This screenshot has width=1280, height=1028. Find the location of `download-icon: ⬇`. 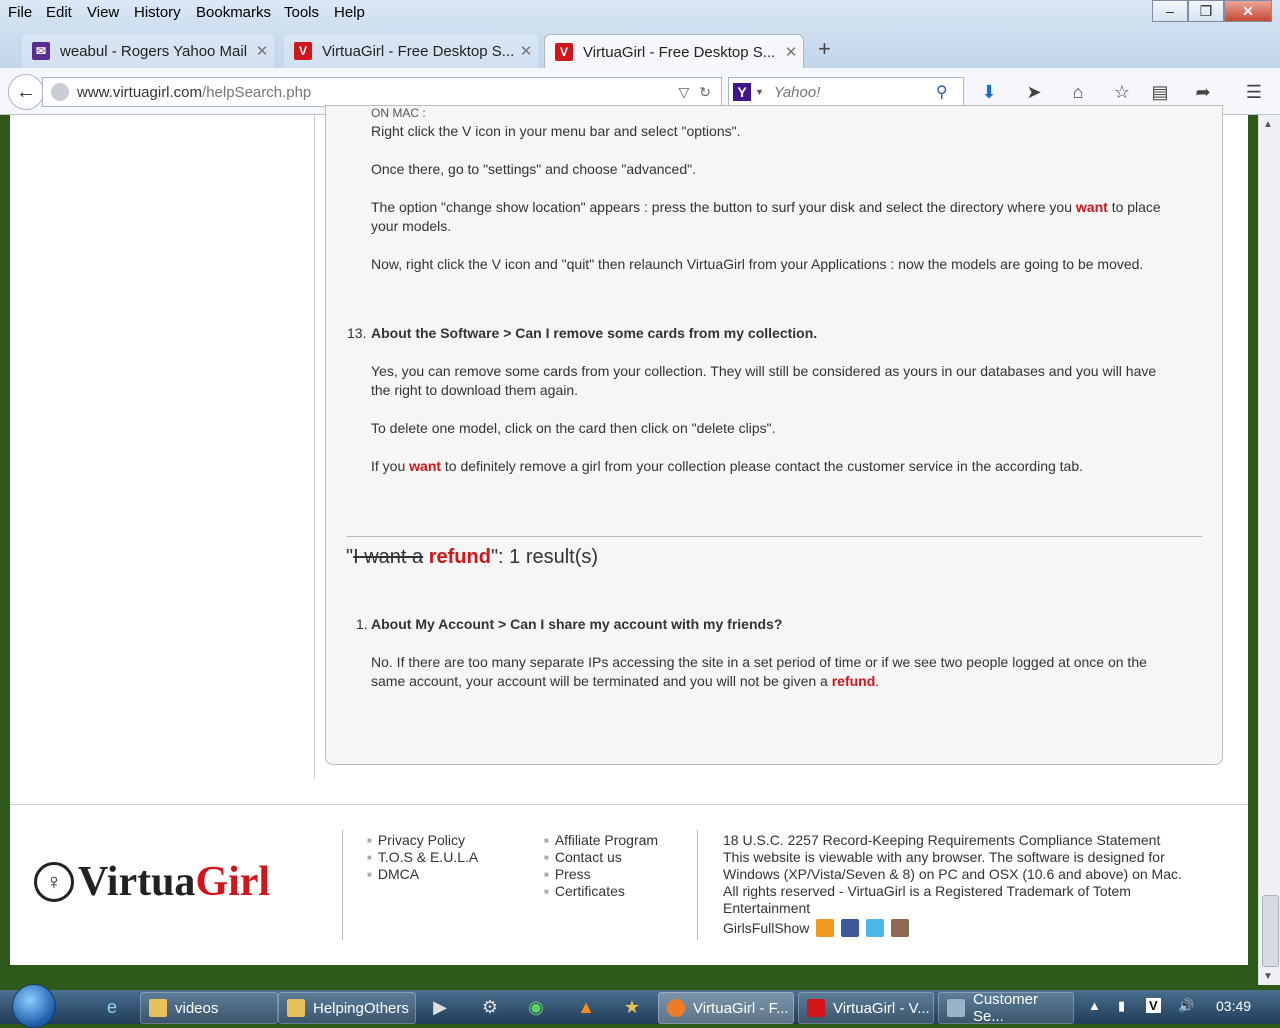

download-icon: ⬇ is located at coordinates (989, 92).